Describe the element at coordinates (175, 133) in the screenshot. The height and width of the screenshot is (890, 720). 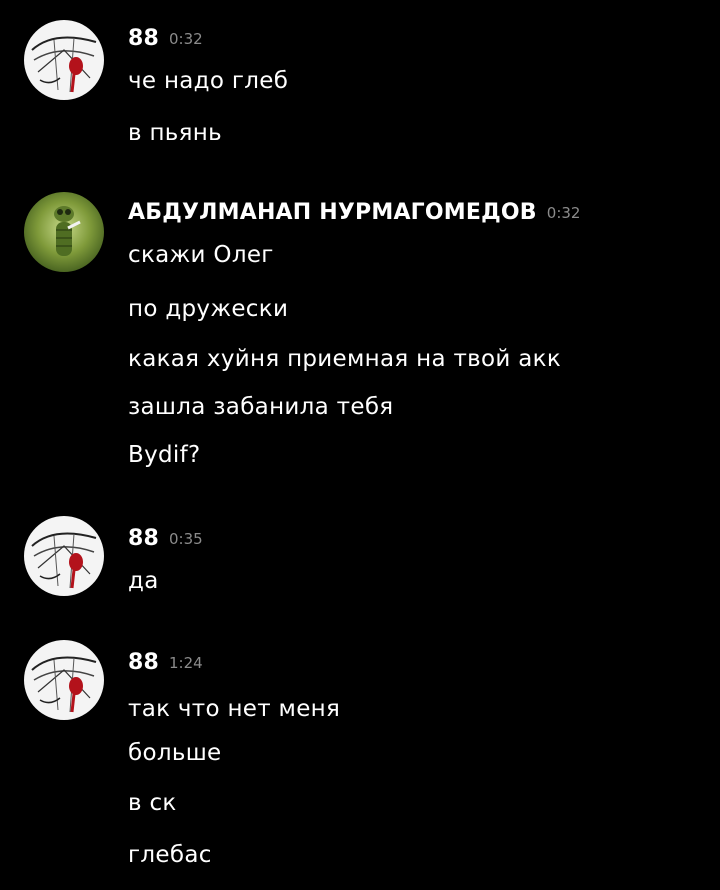
I see `message-text: в пьянь` at that location.